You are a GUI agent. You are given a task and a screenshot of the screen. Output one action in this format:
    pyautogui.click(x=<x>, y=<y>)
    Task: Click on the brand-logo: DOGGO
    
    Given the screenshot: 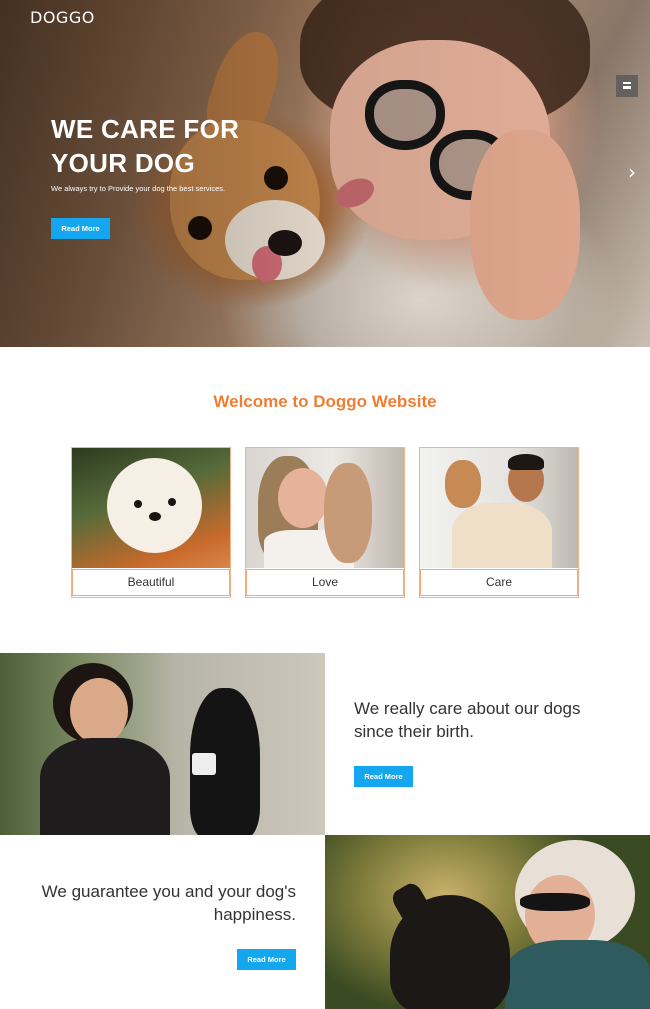 What is the action you would take?
    pyautogui.click(x=62, y=17)
    